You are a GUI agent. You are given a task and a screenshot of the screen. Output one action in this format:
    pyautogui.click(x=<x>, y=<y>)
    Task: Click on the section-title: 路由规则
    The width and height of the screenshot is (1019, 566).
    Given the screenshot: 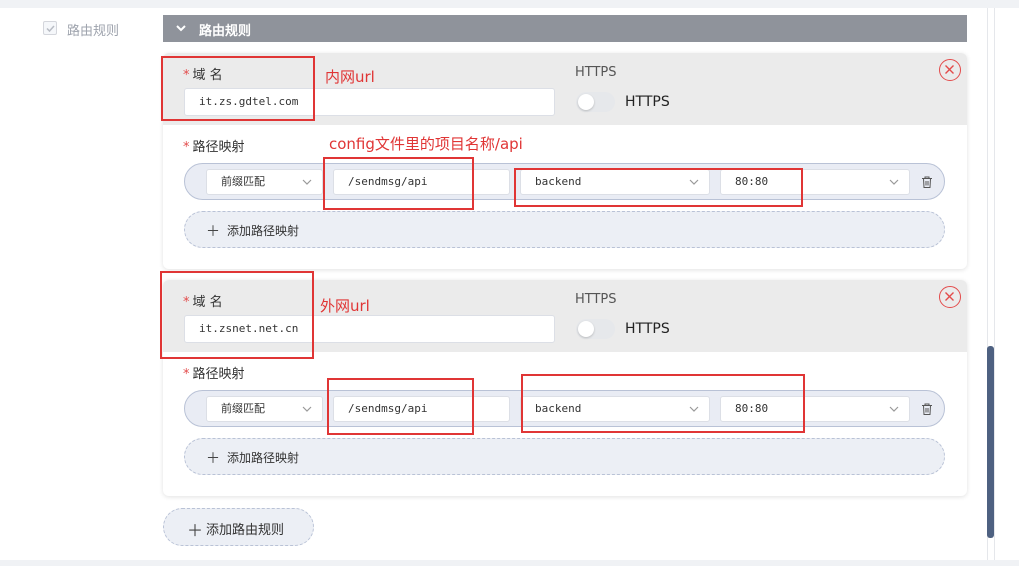 What is the action you would take?
    pyautogui.click(x=225, y=31)
    